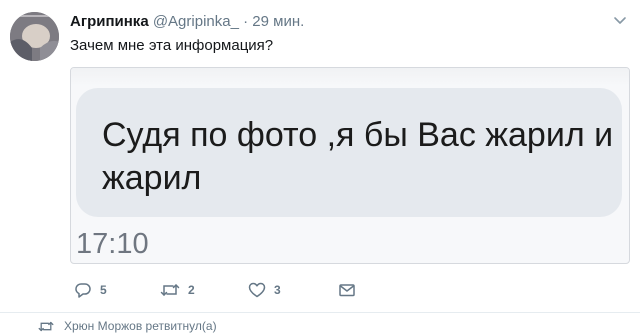 This screenshot has height=335, width=640. I want to click on avatar-image, so click(34, 36).